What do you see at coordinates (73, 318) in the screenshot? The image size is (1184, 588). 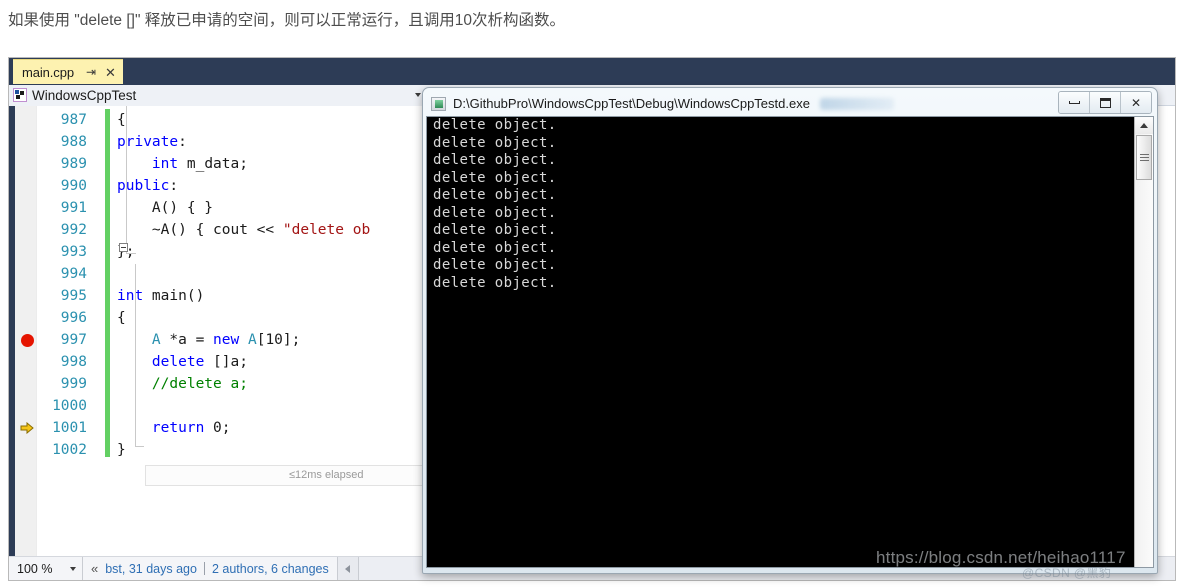 I see `line-number: 996` at bounding box center [73, 318].